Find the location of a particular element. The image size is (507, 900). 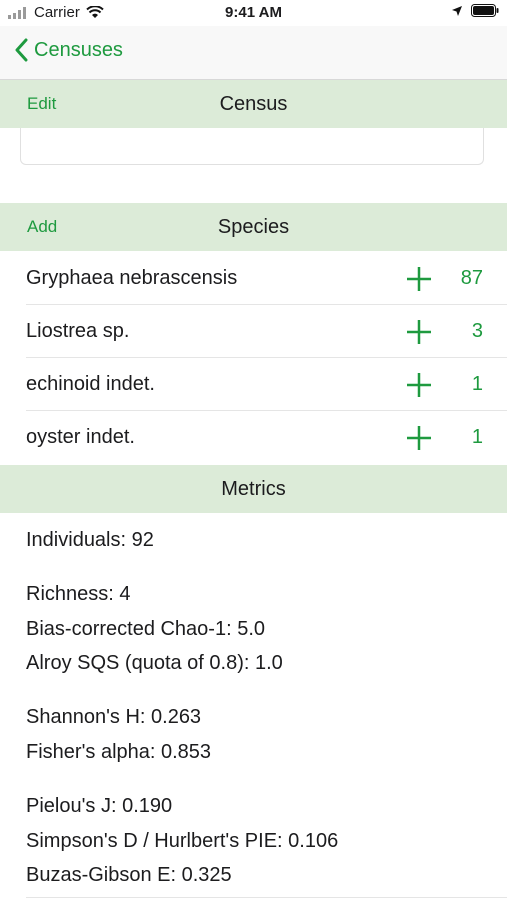

metrics-section-title: Metrics is located at coordinates (253, 488).